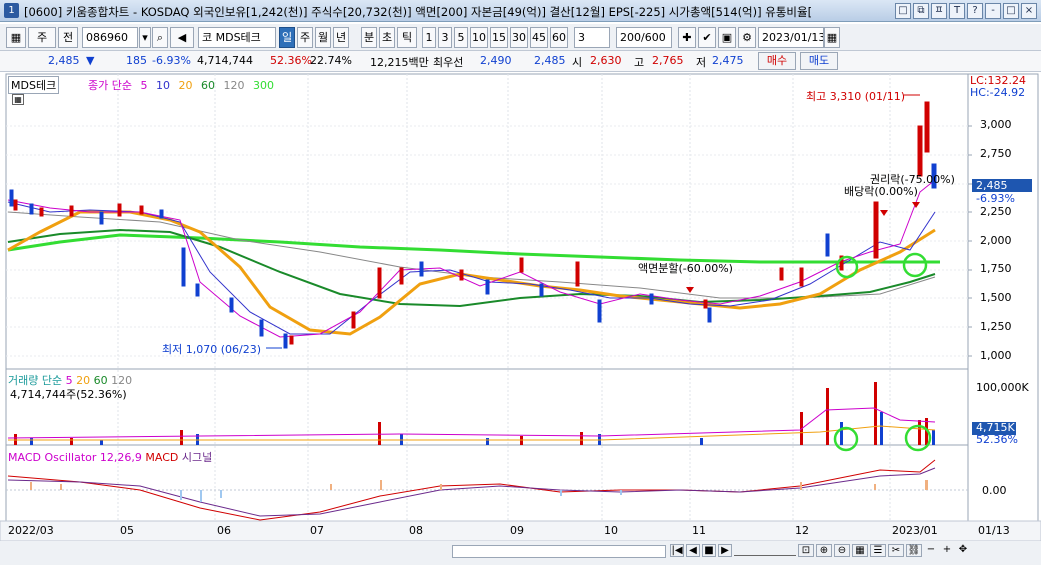  I want to click on sound-icon: ◀, so click(182, 37).